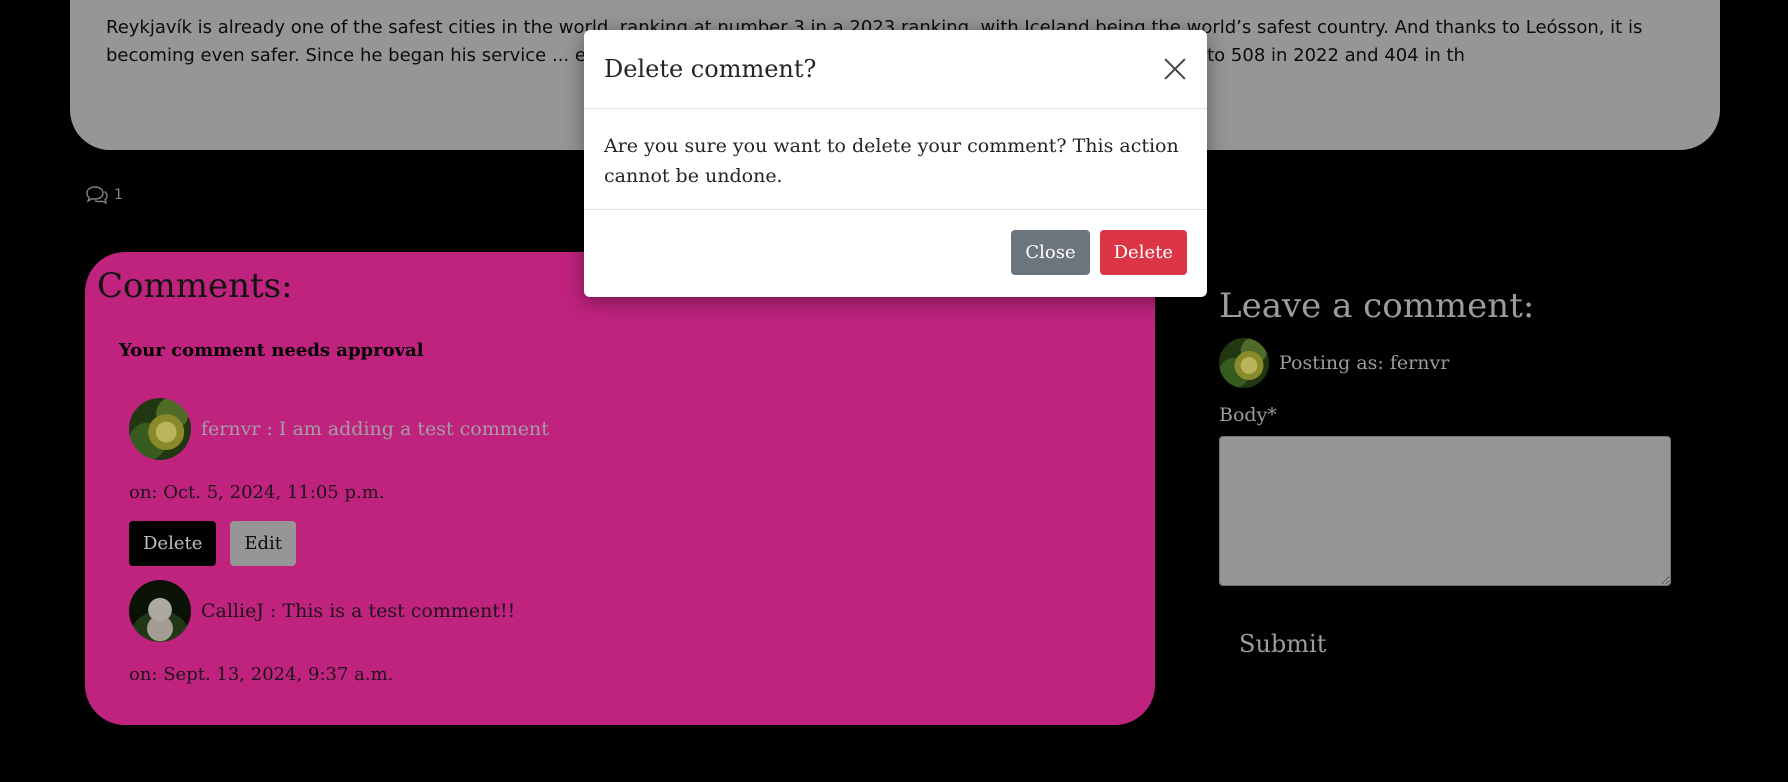 The image size is (1788, 782). Describe the element at coordinates (1050, 252) in the screenshot. I see `close-button: Close` at that location.